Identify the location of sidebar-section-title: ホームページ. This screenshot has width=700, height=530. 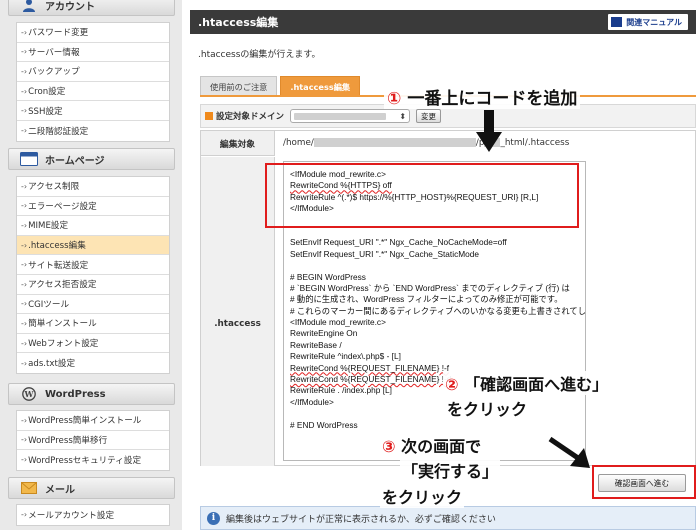
(75, 161).